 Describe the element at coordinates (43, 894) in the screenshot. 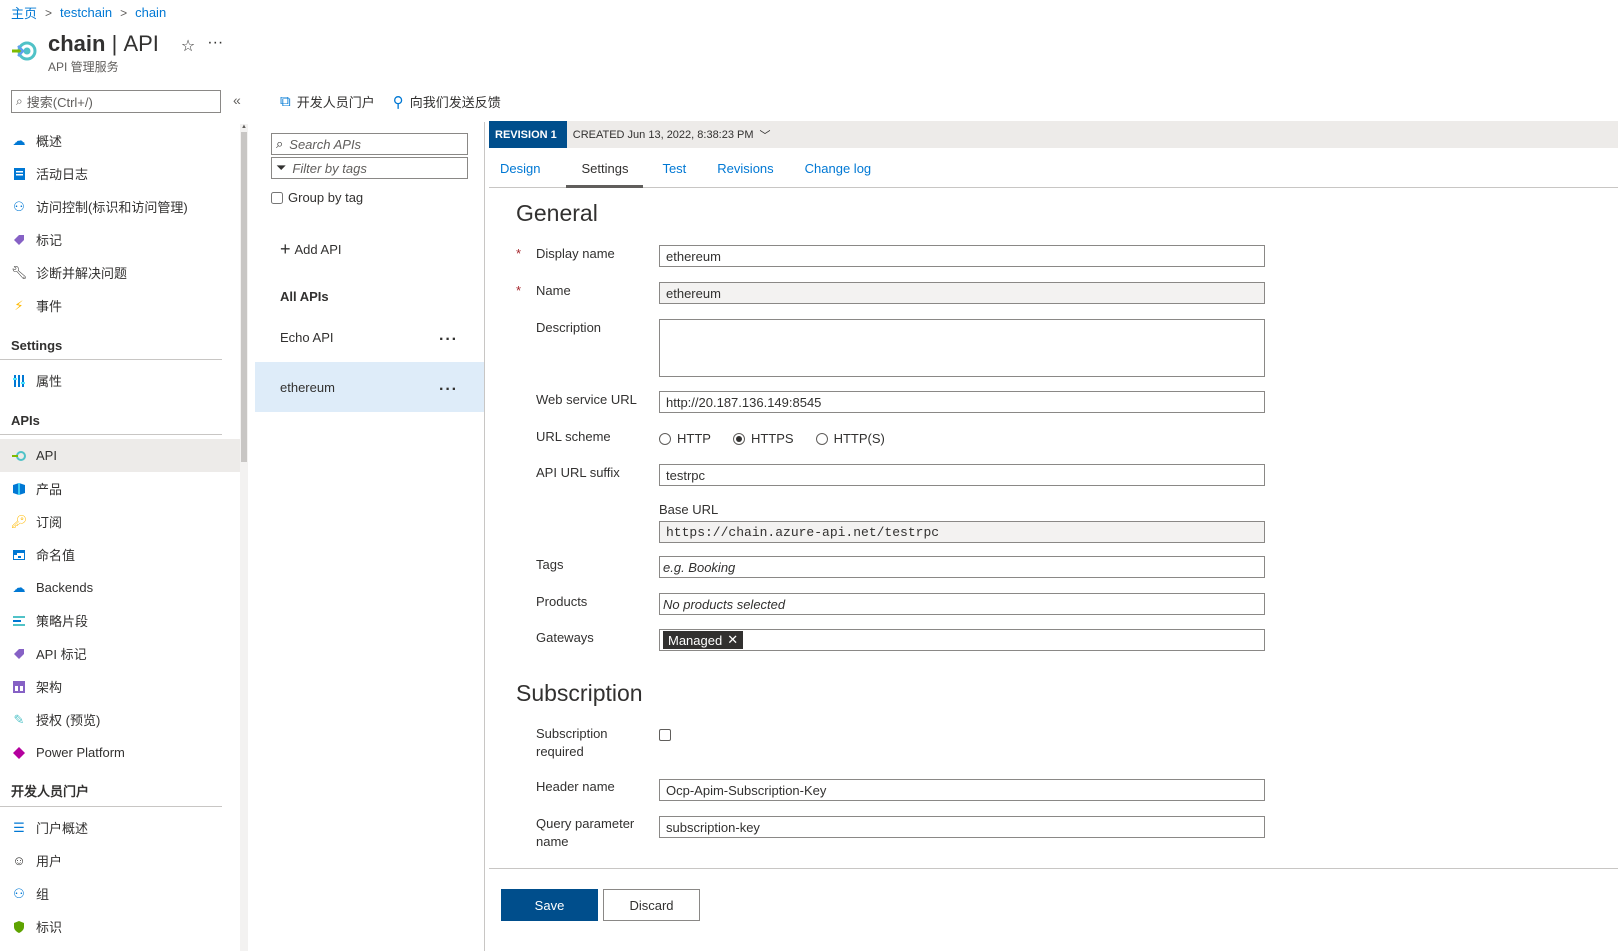

I see `nav-item-label: 组` at that location.